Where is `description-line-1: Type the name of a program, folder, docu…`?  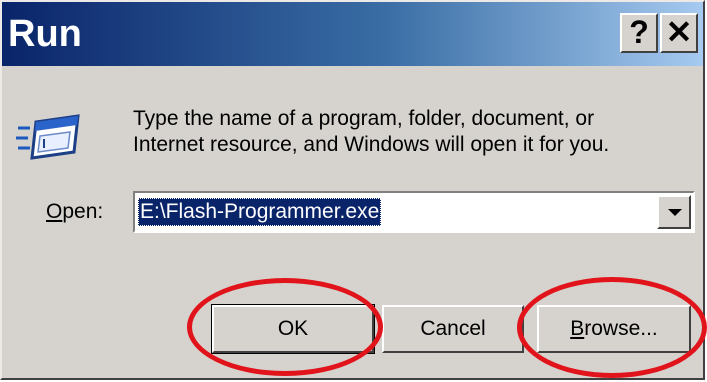
description-line-1: Type the name of a program, folder, docu… is located at coordinates (364, 118).